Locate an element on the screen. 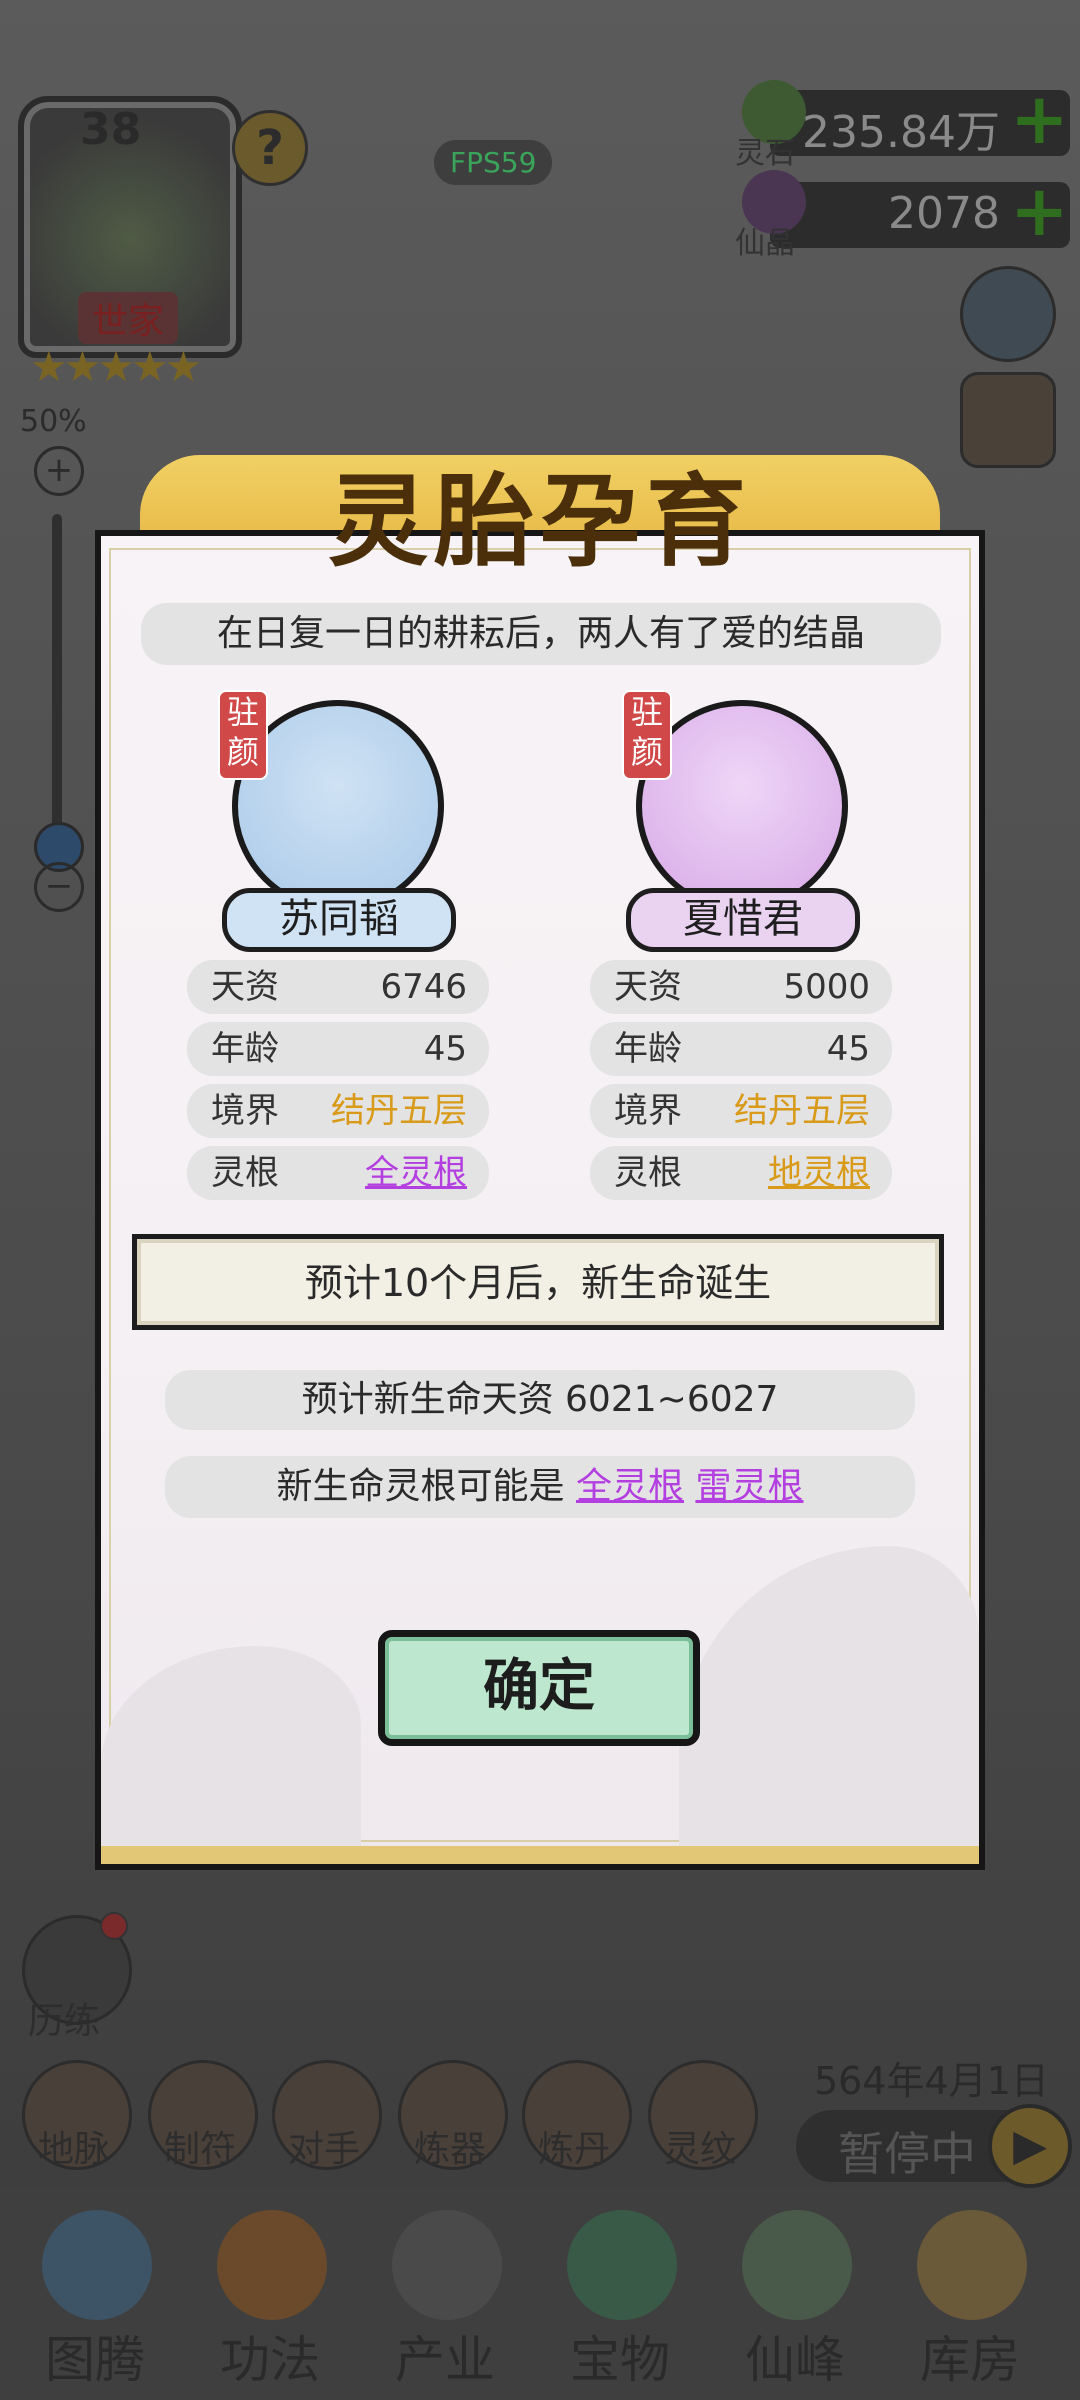  birth-notice: 预计10个月后，新生命诞生 is located at coordinates (538, 1282).